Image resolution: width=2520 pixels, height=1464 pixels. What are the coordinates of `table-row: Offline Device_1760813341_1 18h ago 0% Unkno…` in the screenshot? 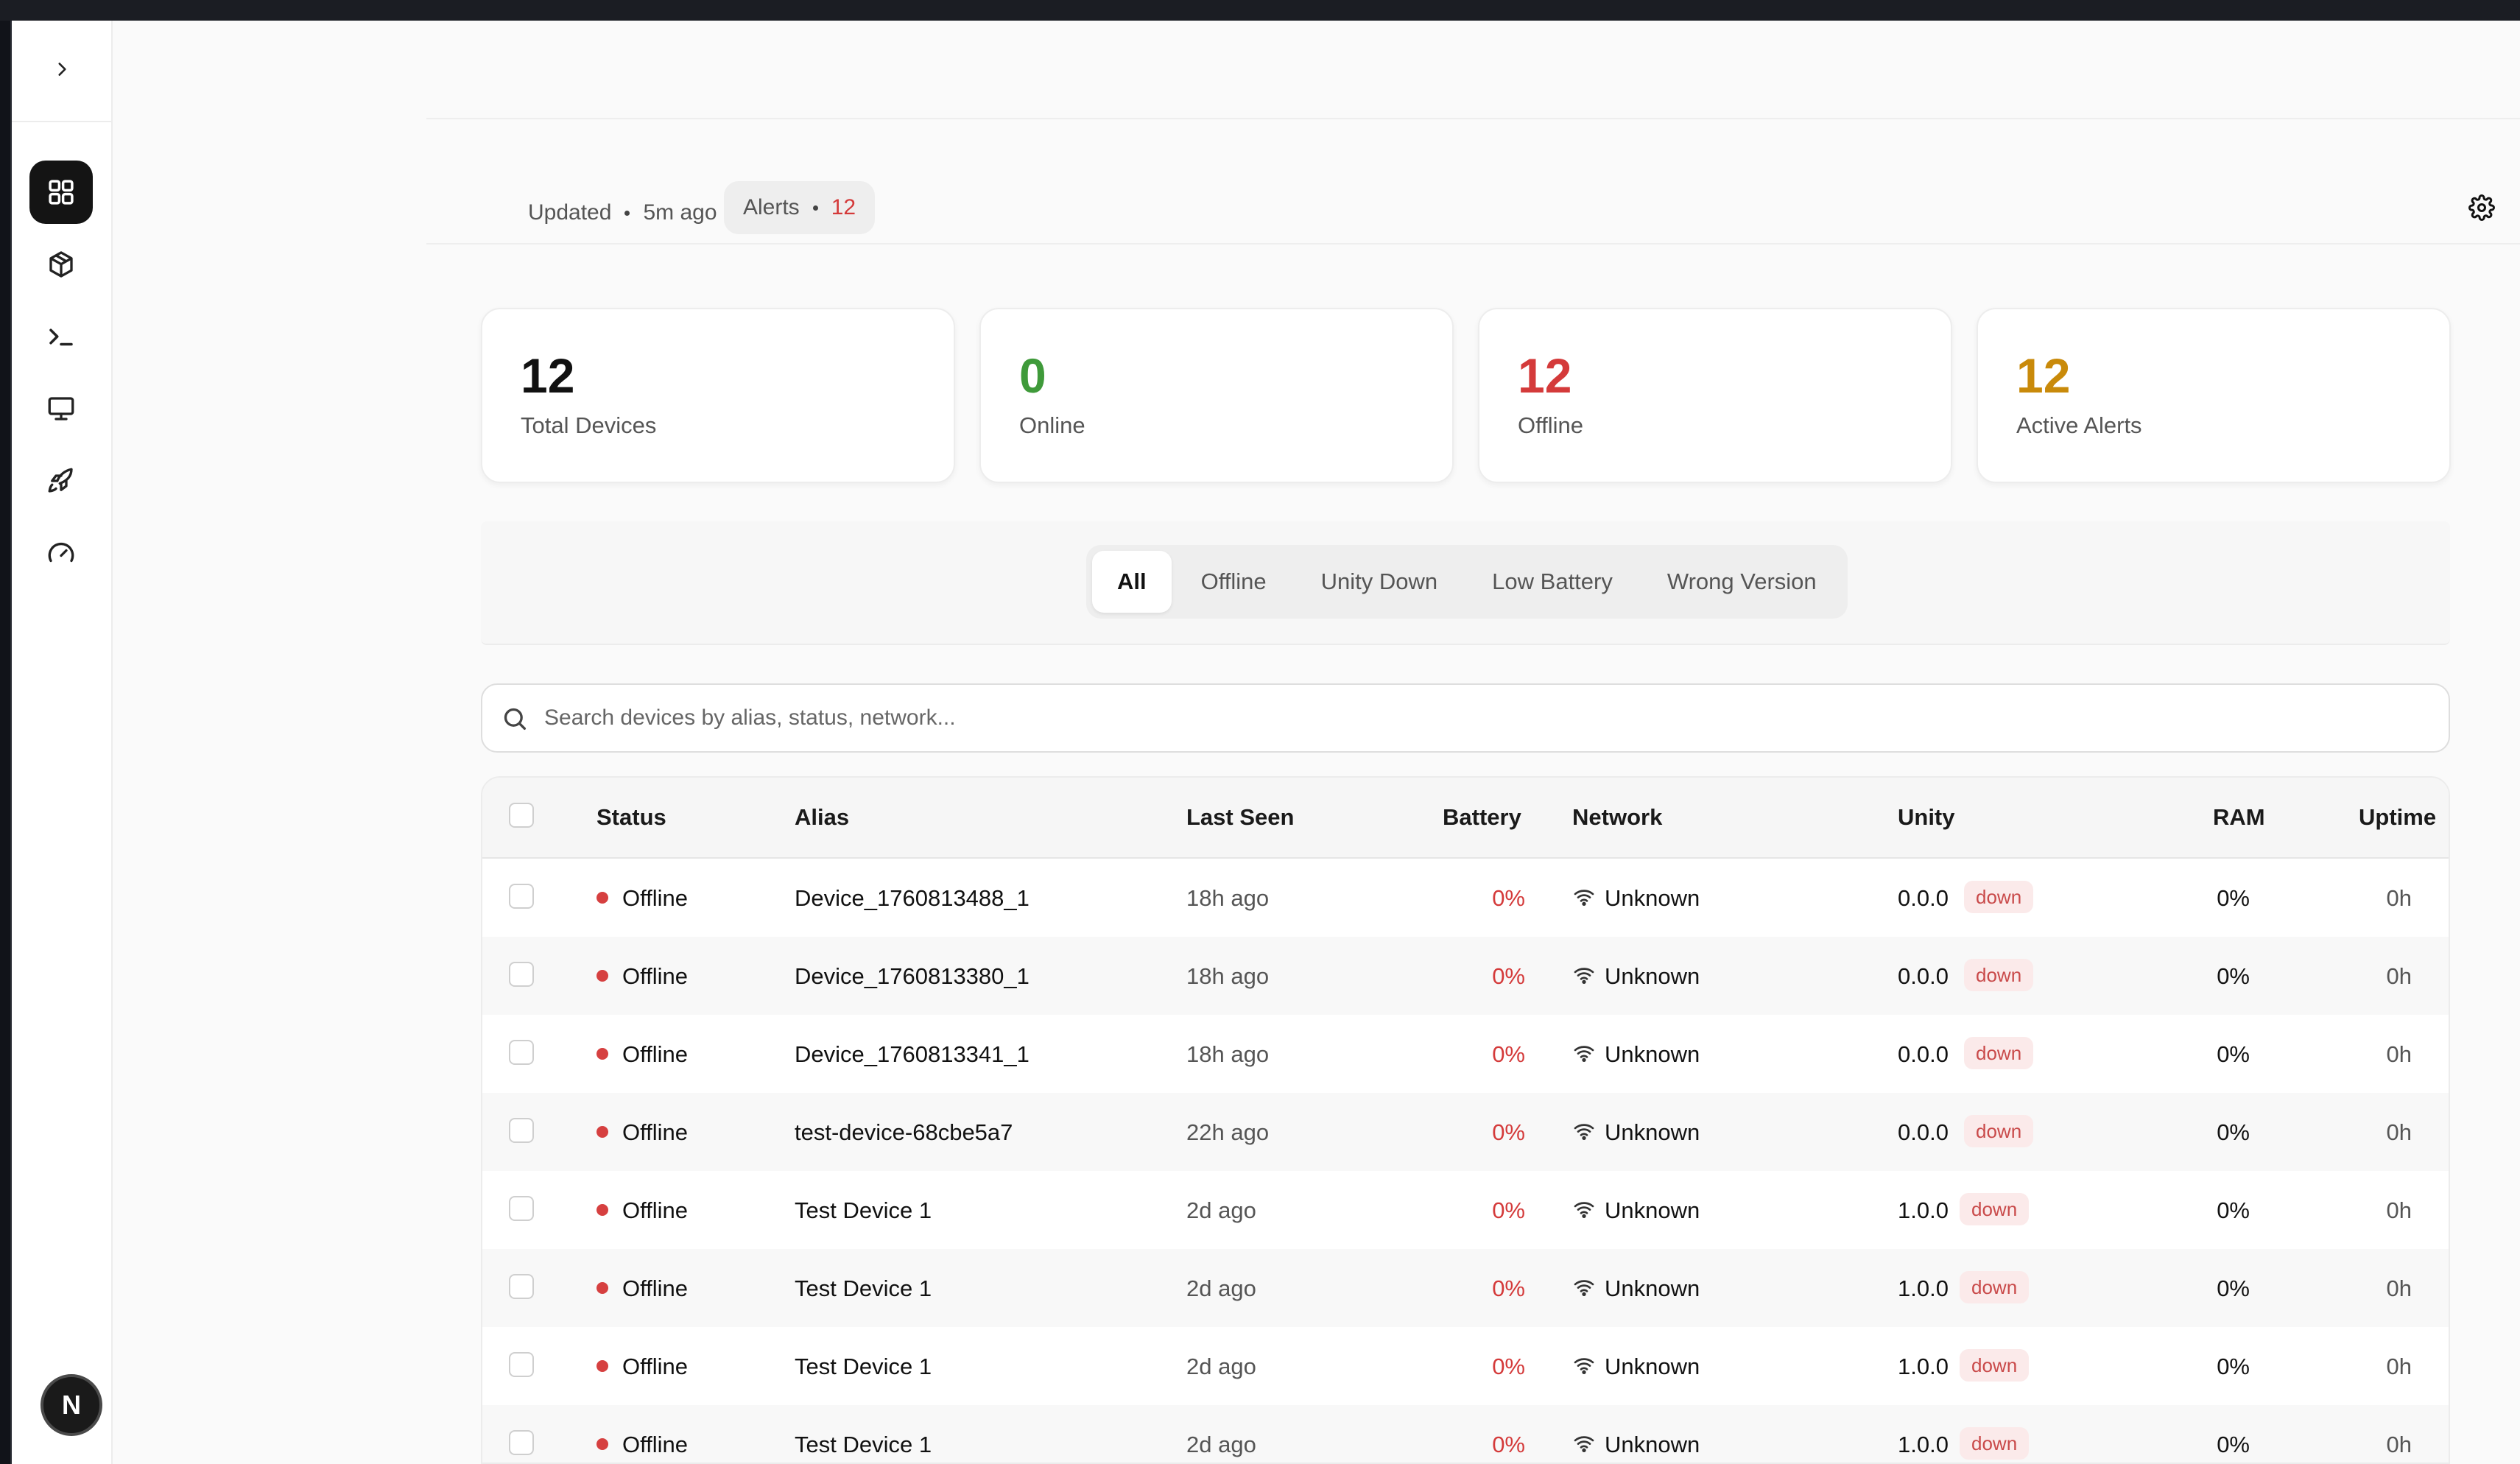 It's located at (1465, 1054).